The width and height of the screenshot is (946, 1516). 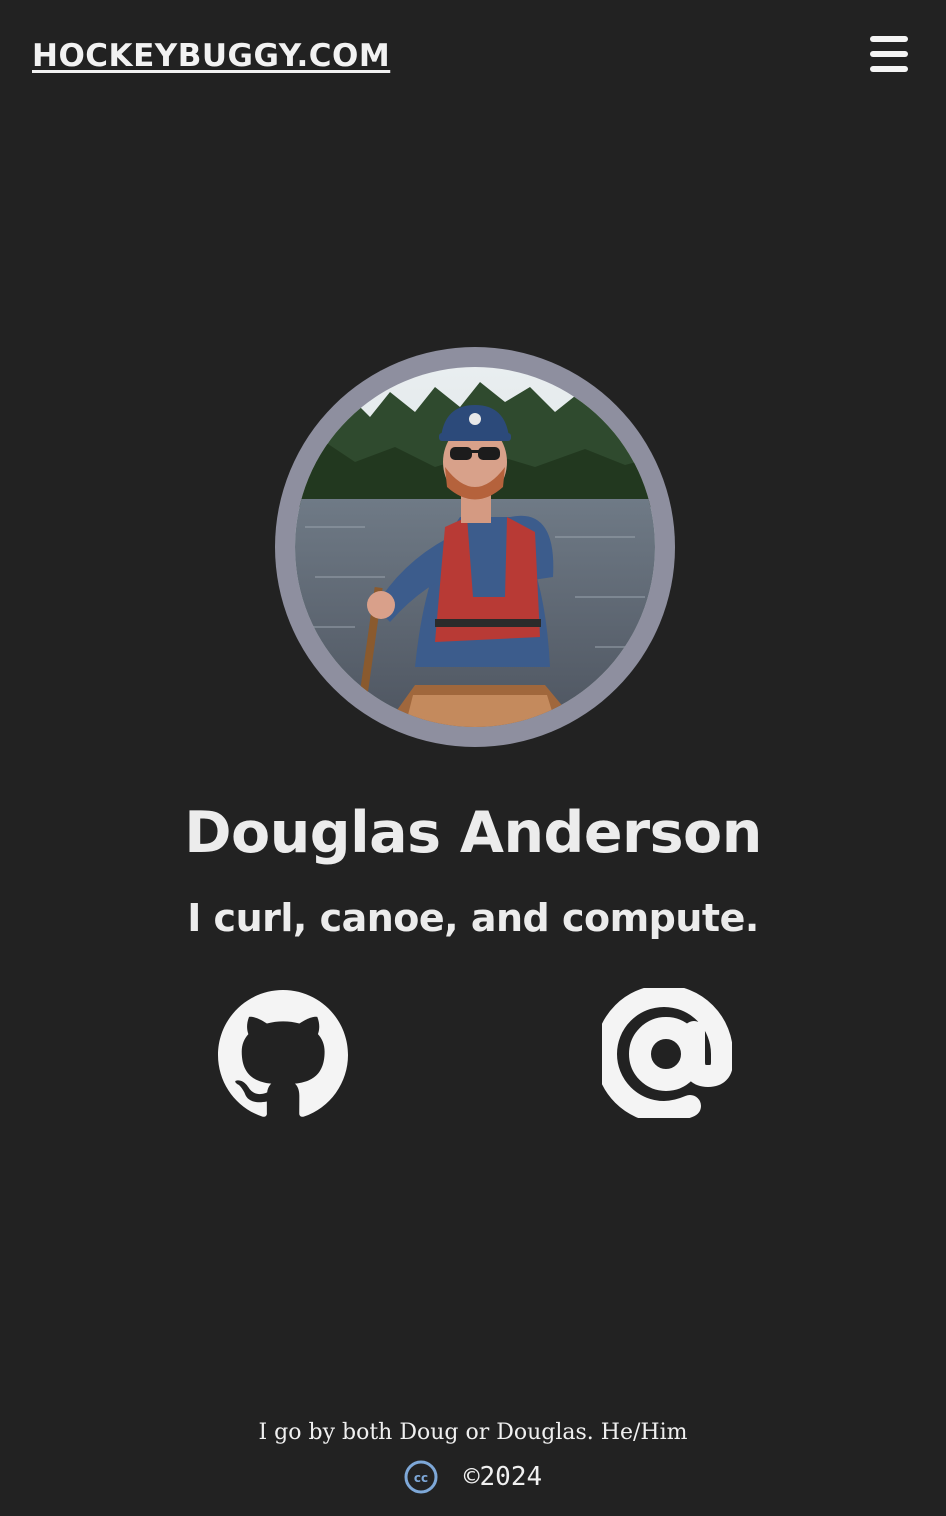 I want to click on email-link, so click(x=664, y=1054).